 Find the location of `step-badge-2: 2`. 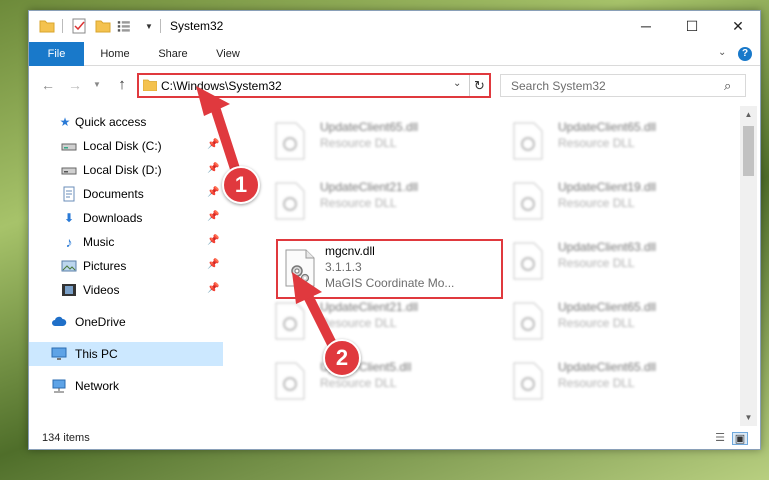

step-badge-2: 2 is located at coordinates (342, 358).